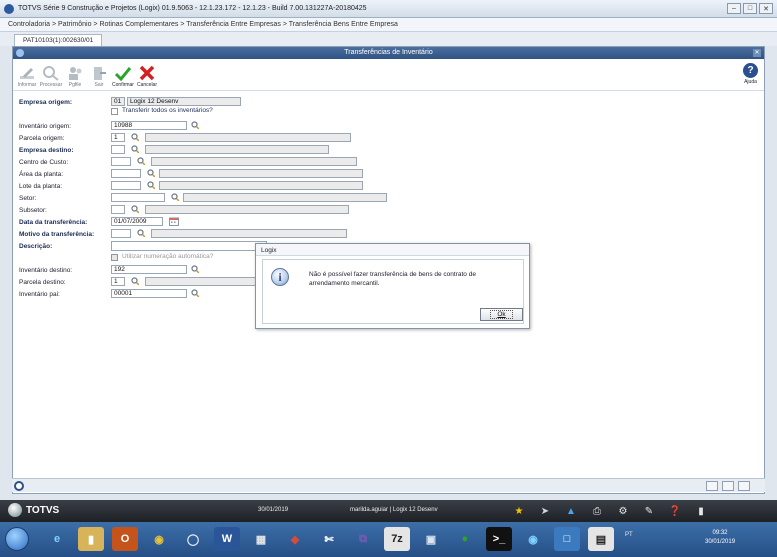 Image resolution: width=777 pixels, height=557 pixels. I want to click on word-icon: W, so click(227, 539).